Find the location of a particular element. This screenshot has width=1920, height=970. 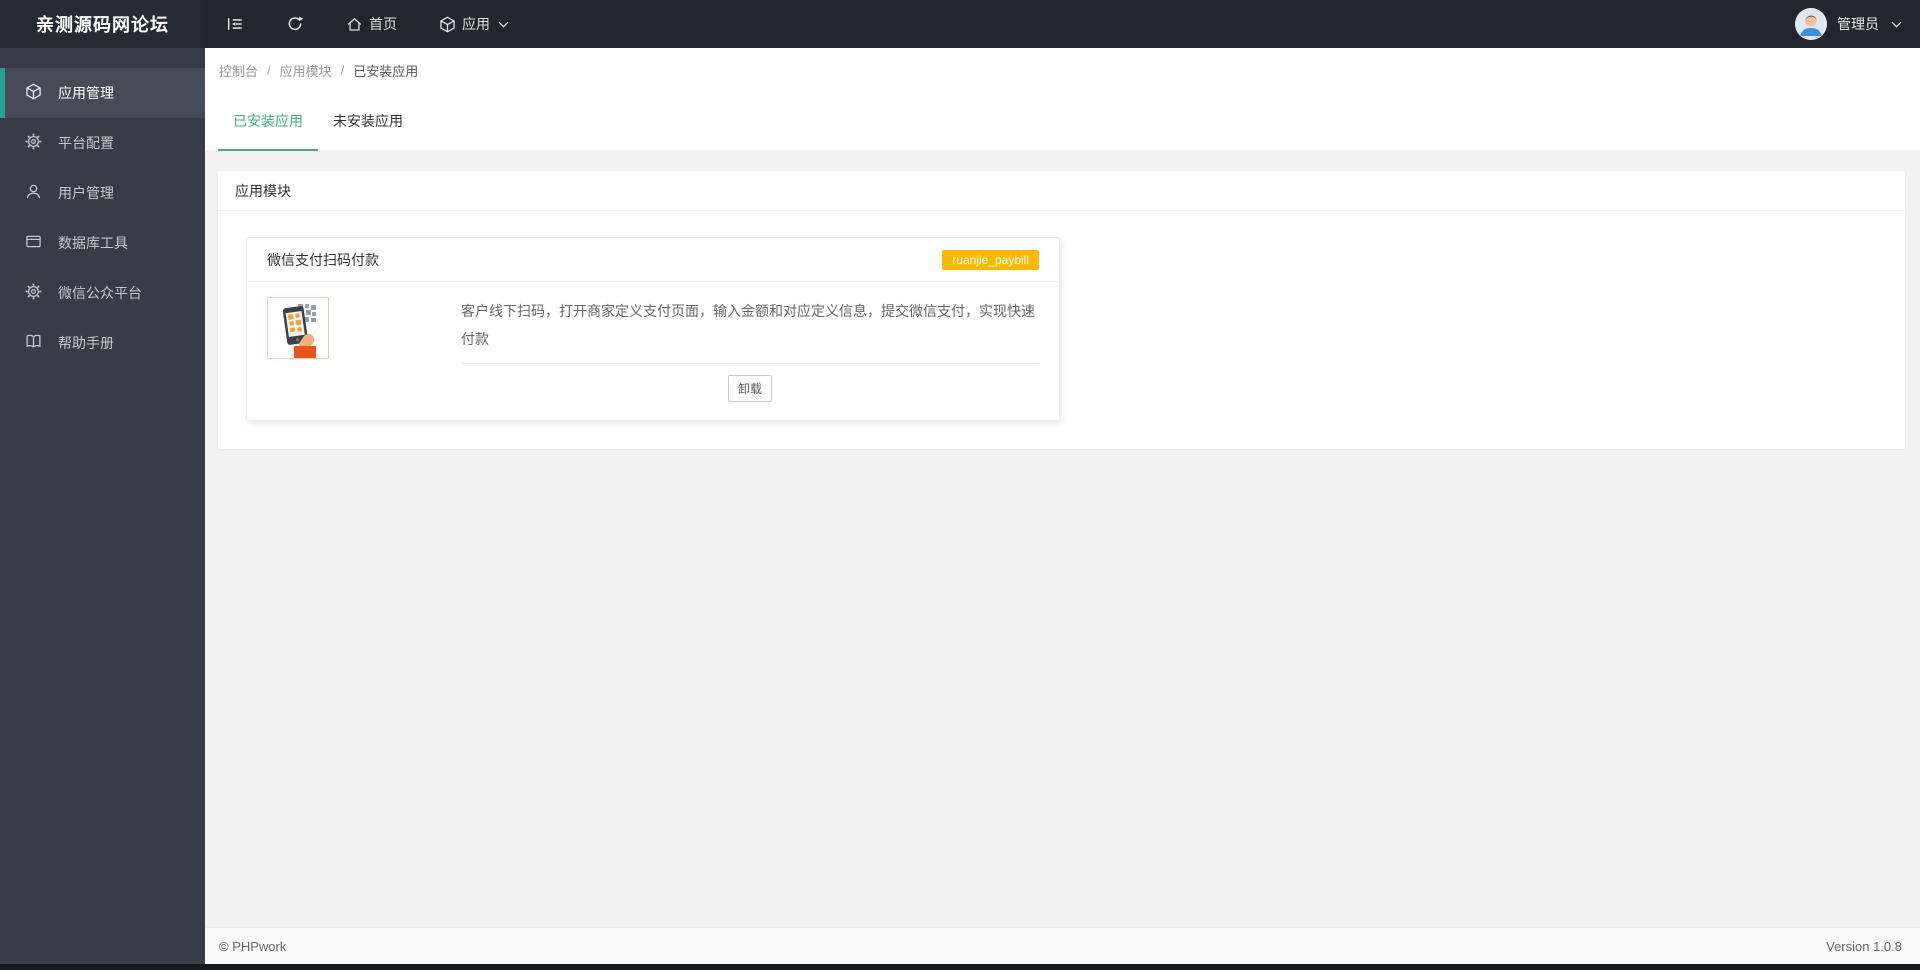

topbar: 亲测源码网论坛 首页 应用 管理员 is located at coordinates (960, 24).